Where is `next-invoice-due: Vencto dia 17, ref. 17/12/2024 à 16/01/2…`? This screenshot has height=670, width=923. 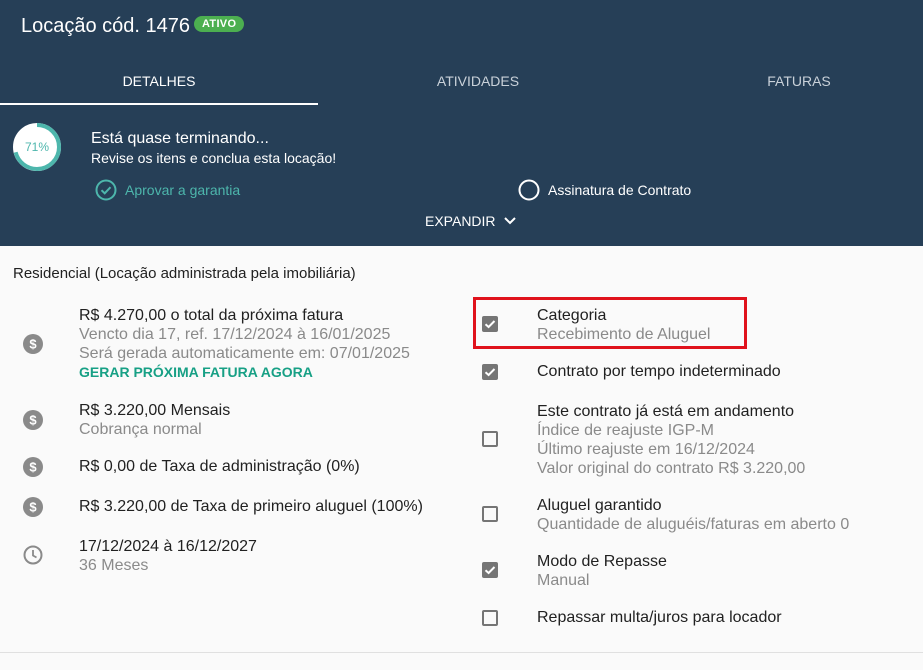
next-invoice-due: Vencto dia 17, ref. 17/12/2024 à 16/01/2… is located at coordinates (235, 334).